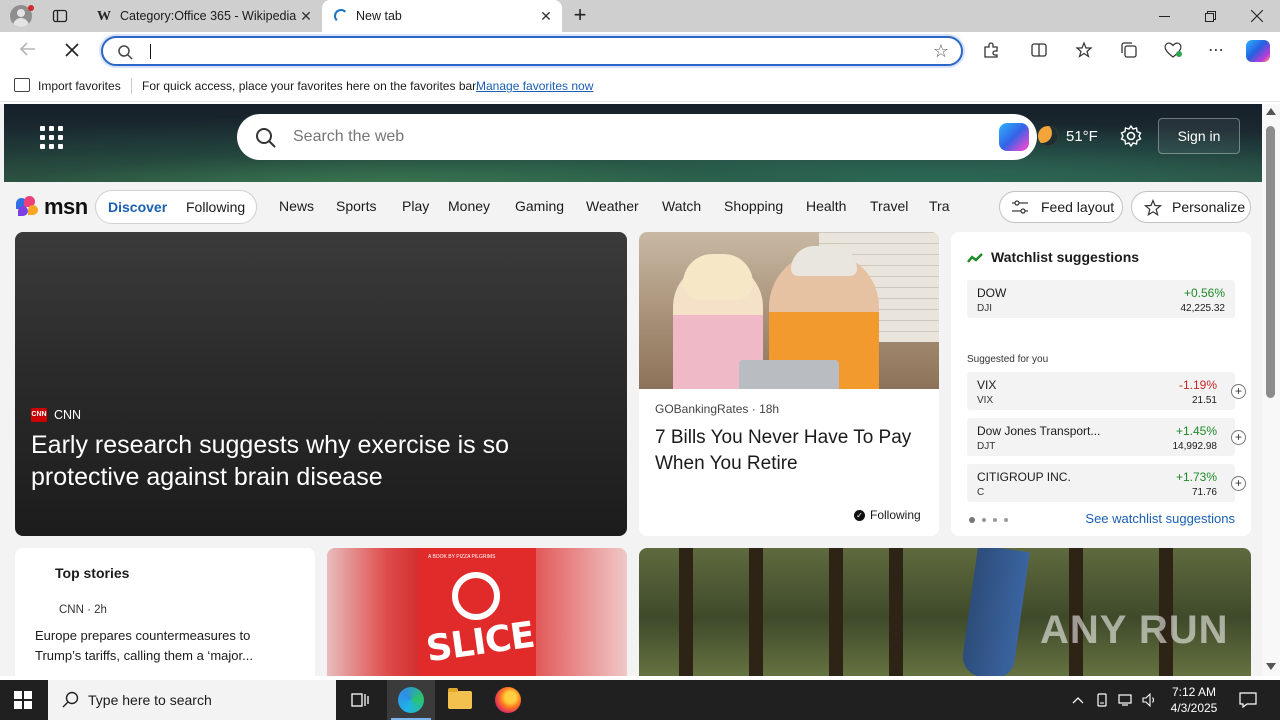  Describe the element at coordinates (1101, 299) in the screenshot. I see `stock-row: DOW DJI +0.56% 42,225.32` at that location.